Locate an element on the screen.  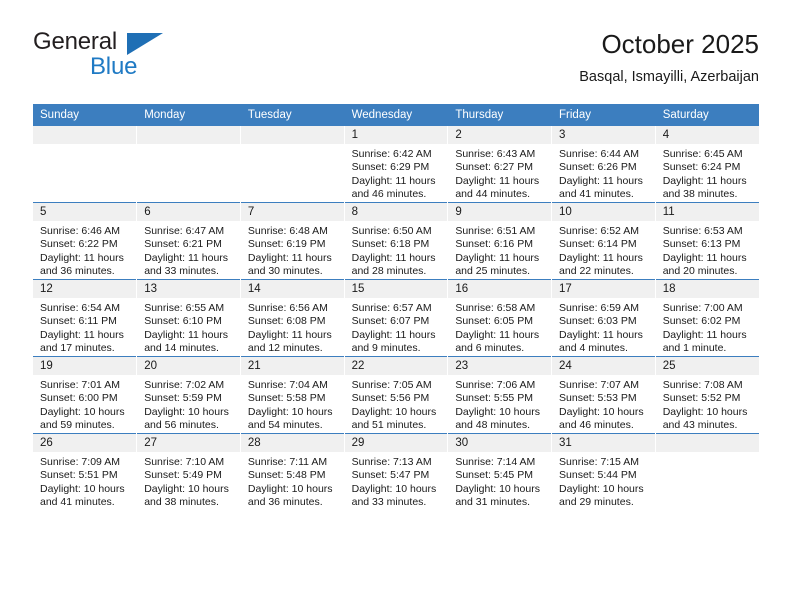
daylight-duration-line2: and 22 minutes. is located at coordinates (596, 270).